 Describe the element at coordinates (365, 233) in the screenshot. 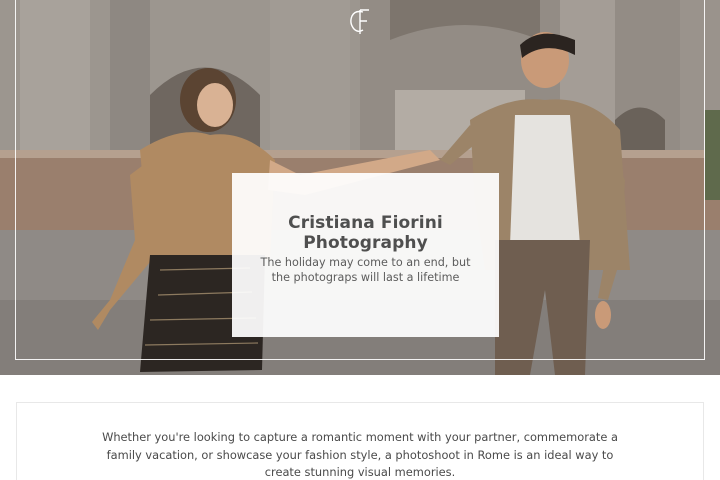

I see `site-title: Cristiana Fiorini Photography` at that location.